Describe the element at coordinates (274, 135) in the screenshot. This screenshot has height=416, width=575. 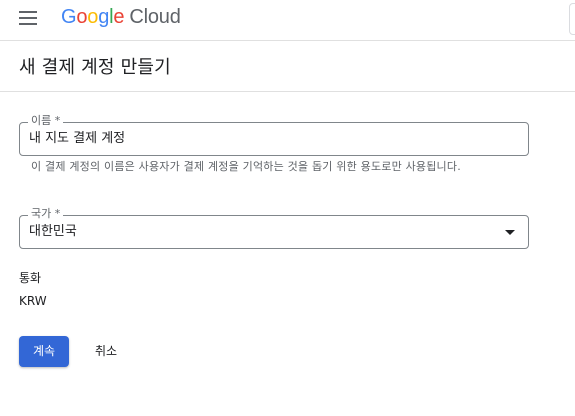
I see `name-field: 이름 * 내 지도 결제 계정` at that location.